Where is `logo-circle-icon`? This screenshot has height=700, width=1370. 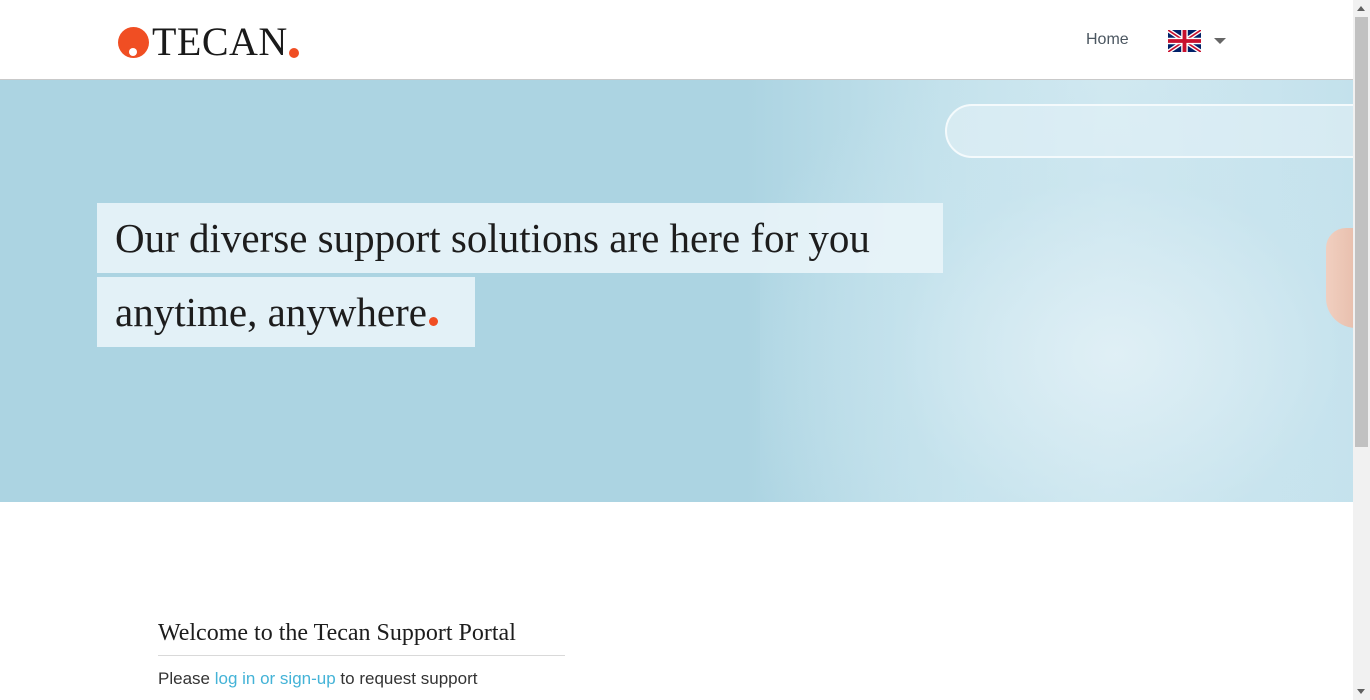
logo-circle-icon is located at coordinates (133, 42).